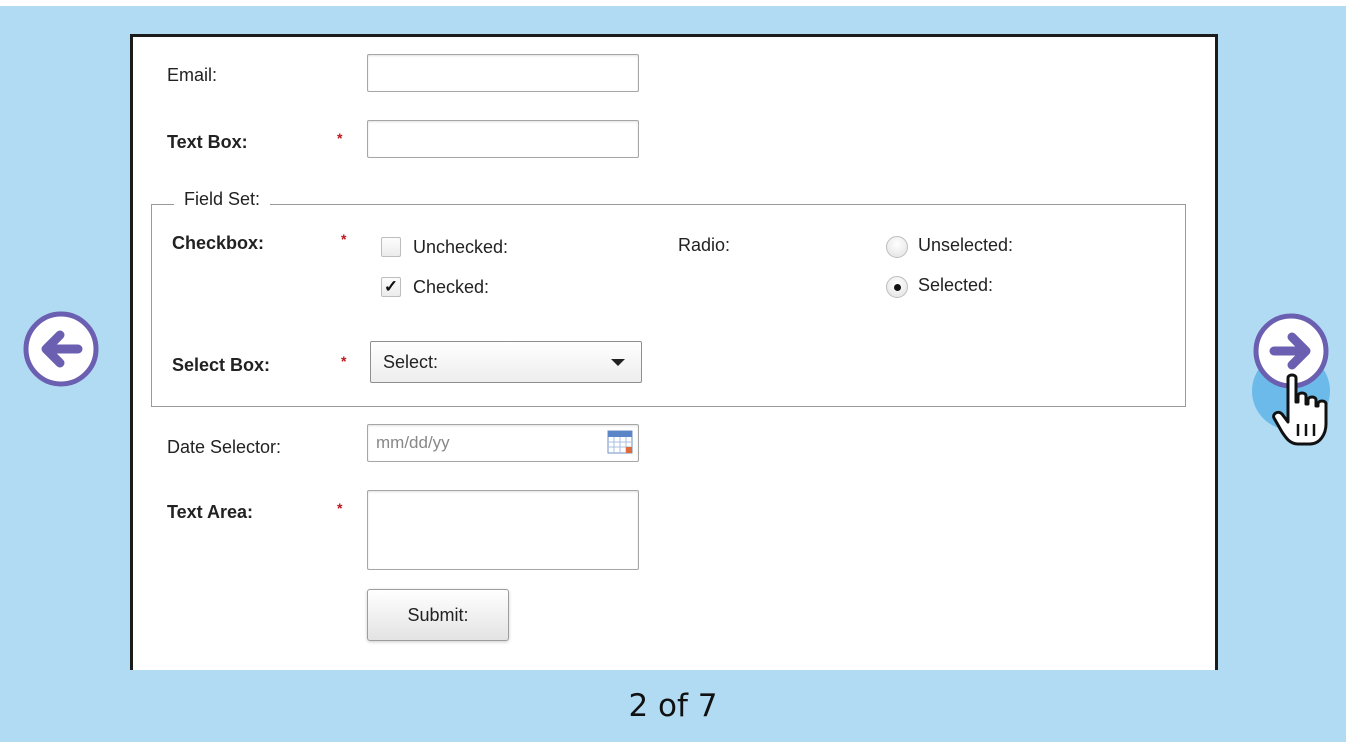 The width and height of the screenshot is (1346, 742). I want to click on email-label: Email:, so click(192, 75).